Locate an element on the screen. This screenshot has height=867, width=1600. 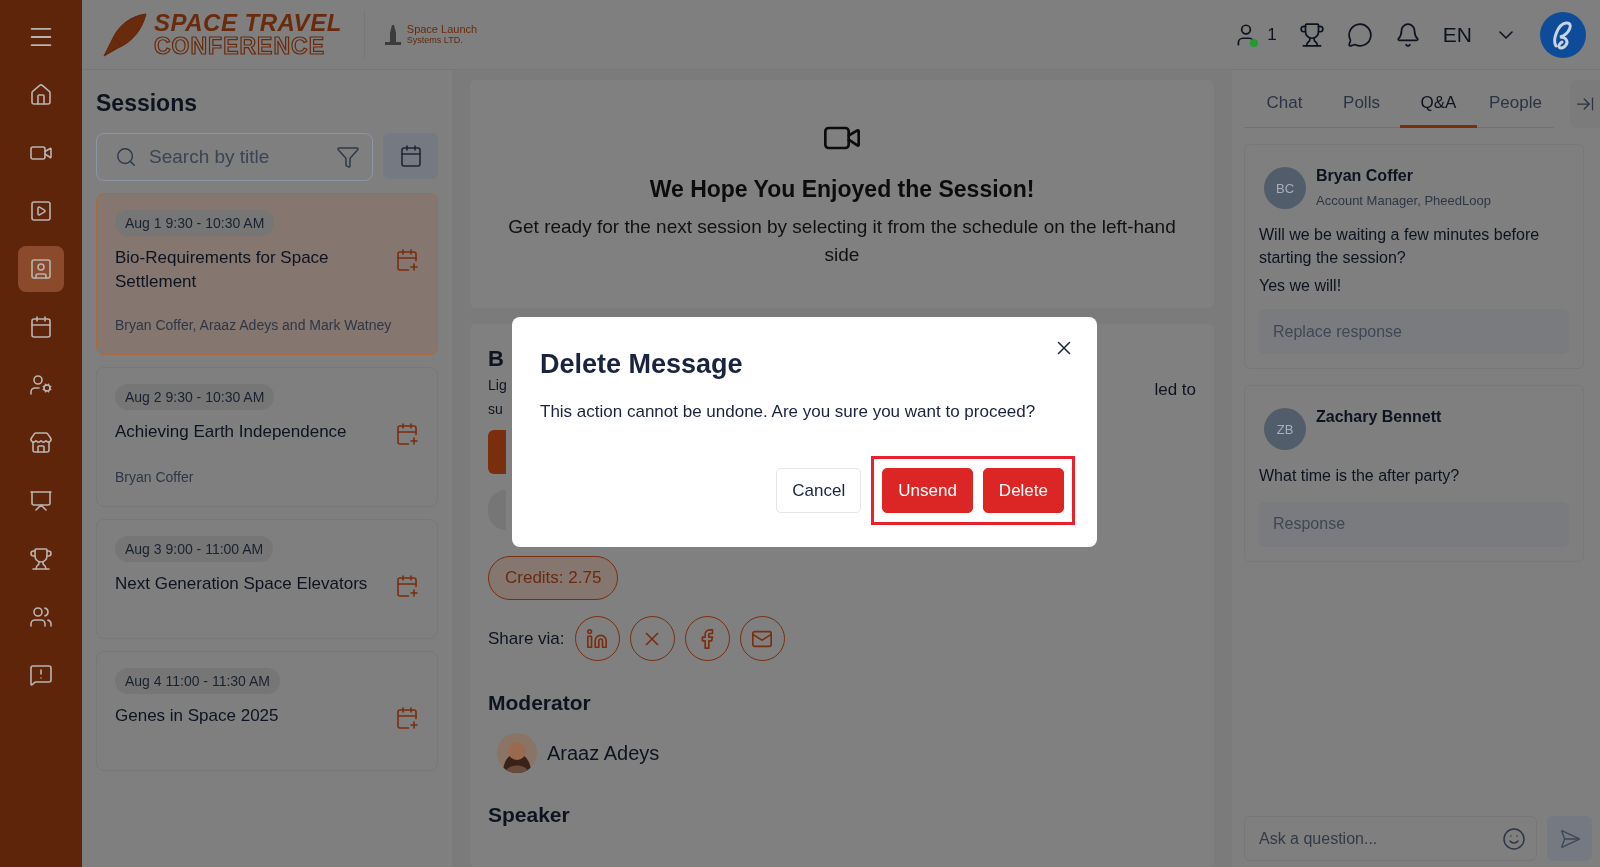
description-text: su is located at coordinates (496, 409).